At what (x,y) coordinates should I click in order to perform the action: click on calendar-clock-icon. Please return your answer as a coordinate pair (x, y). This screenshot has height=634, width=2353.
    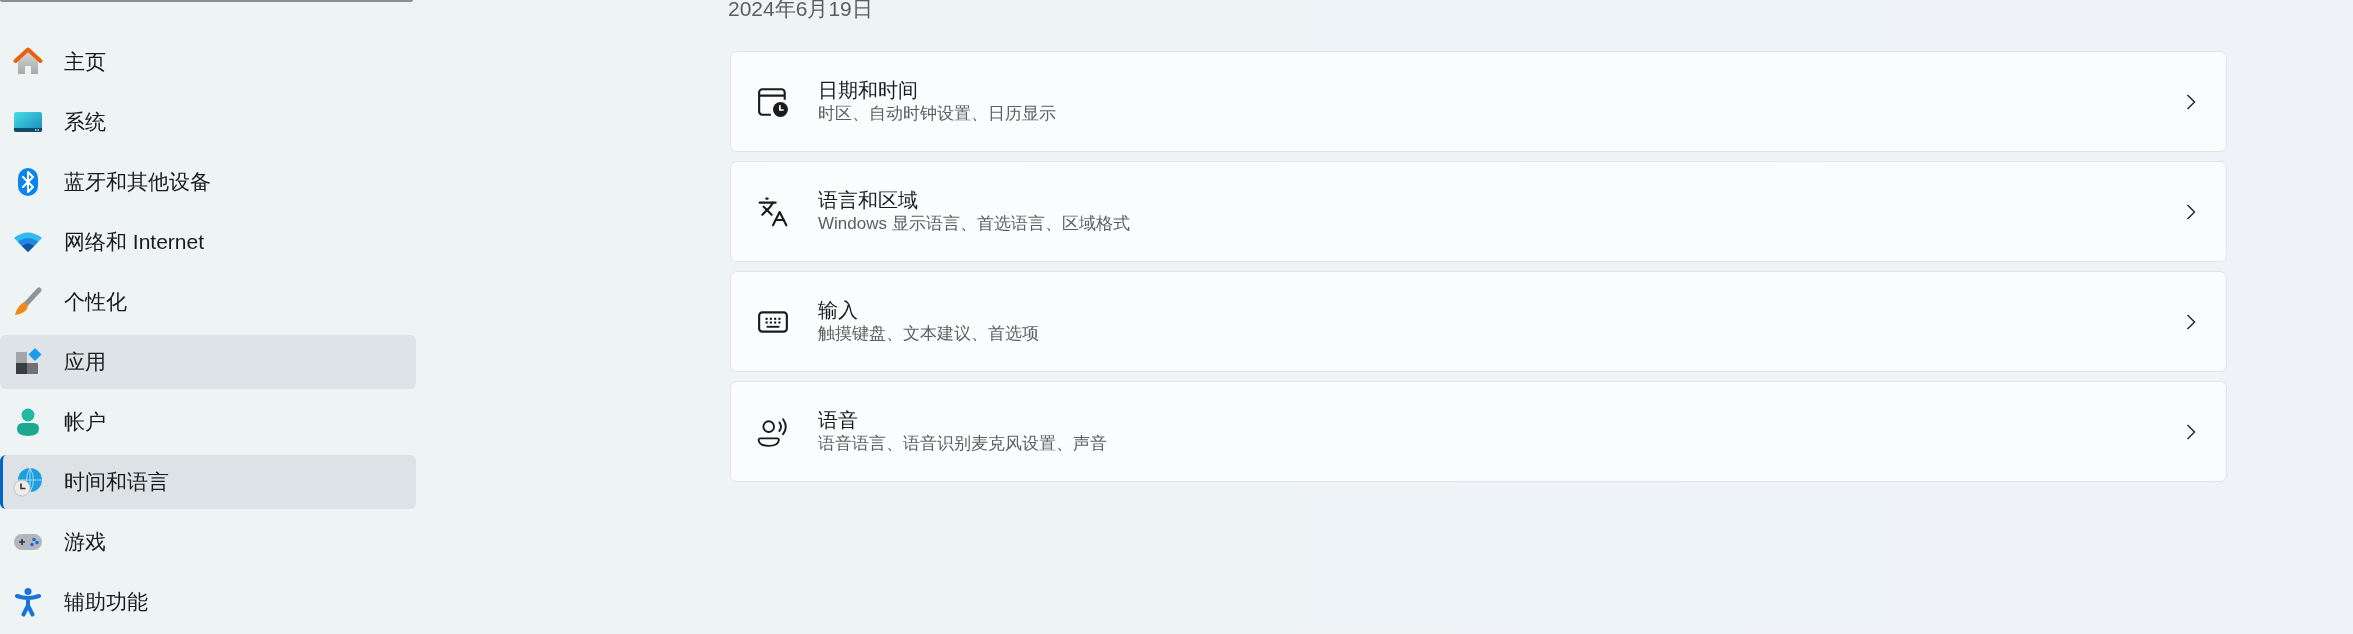
    Looking at the image, I should click on (773, 101).